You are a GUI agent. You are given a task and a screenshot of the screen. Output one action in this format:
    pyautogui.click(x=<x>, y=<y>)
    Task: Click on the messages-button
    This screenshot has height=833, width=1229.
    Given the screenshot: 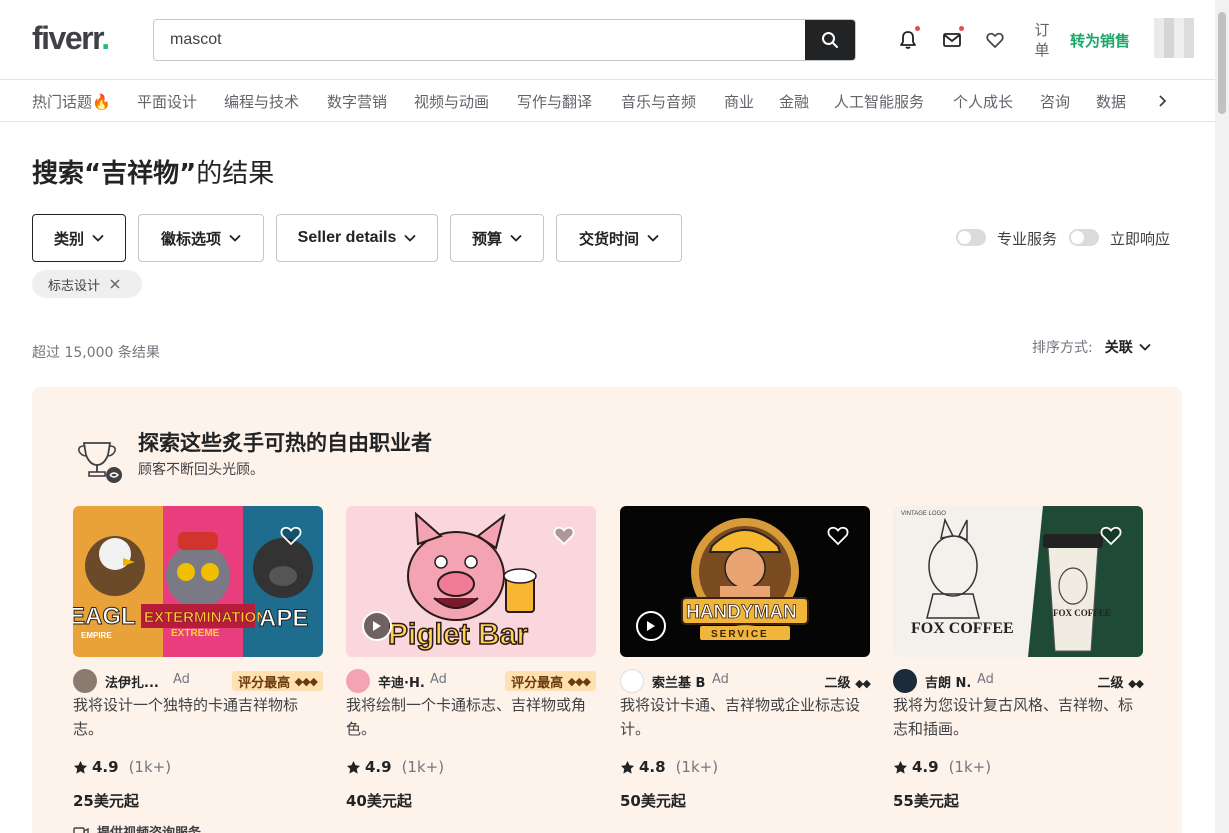 What is the action you would take?
    pyautogui.click(x=952, y=39)
    